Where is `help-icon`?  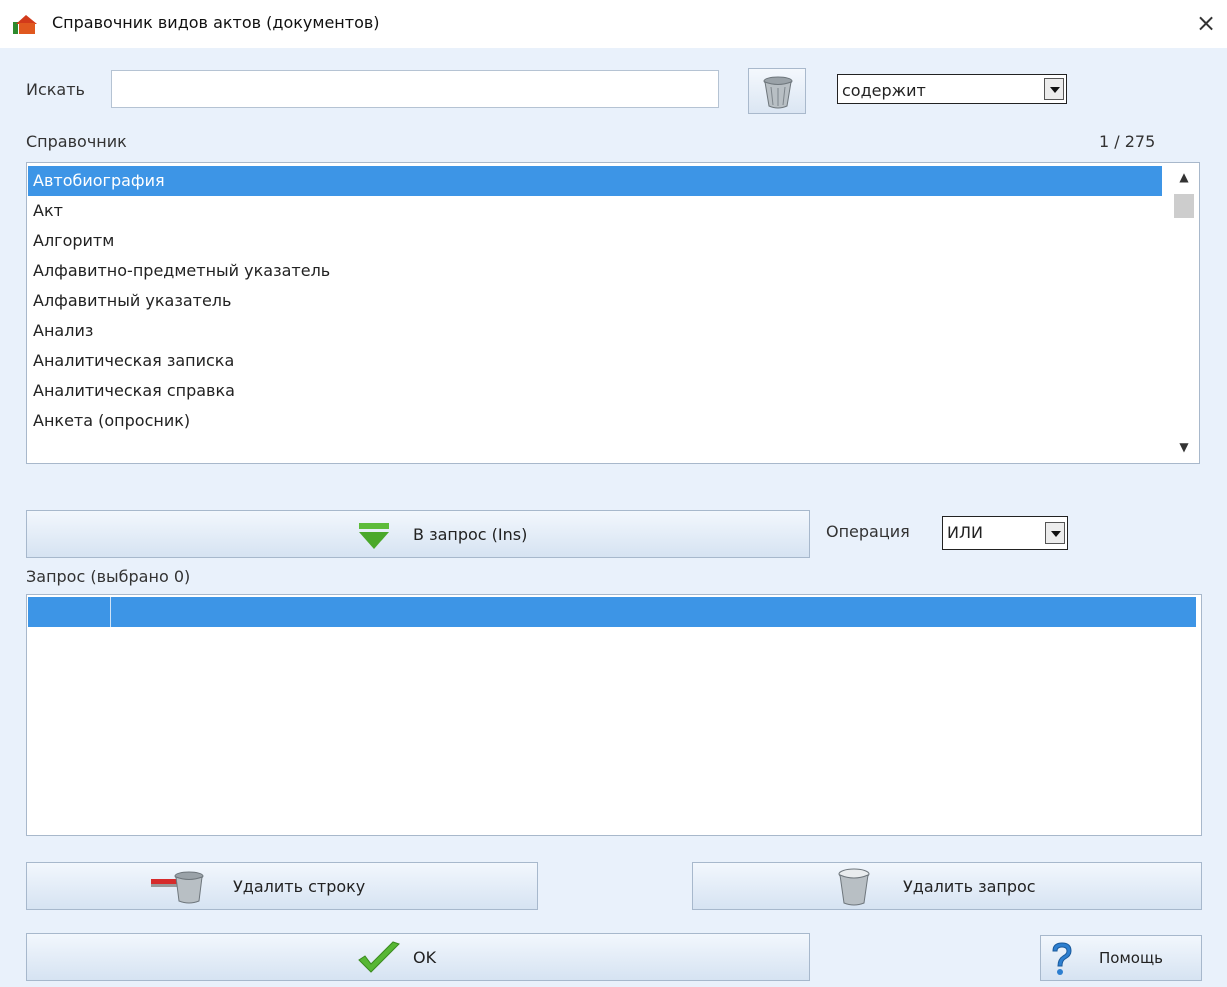 help-icon is located at coordinates (1062, 958).